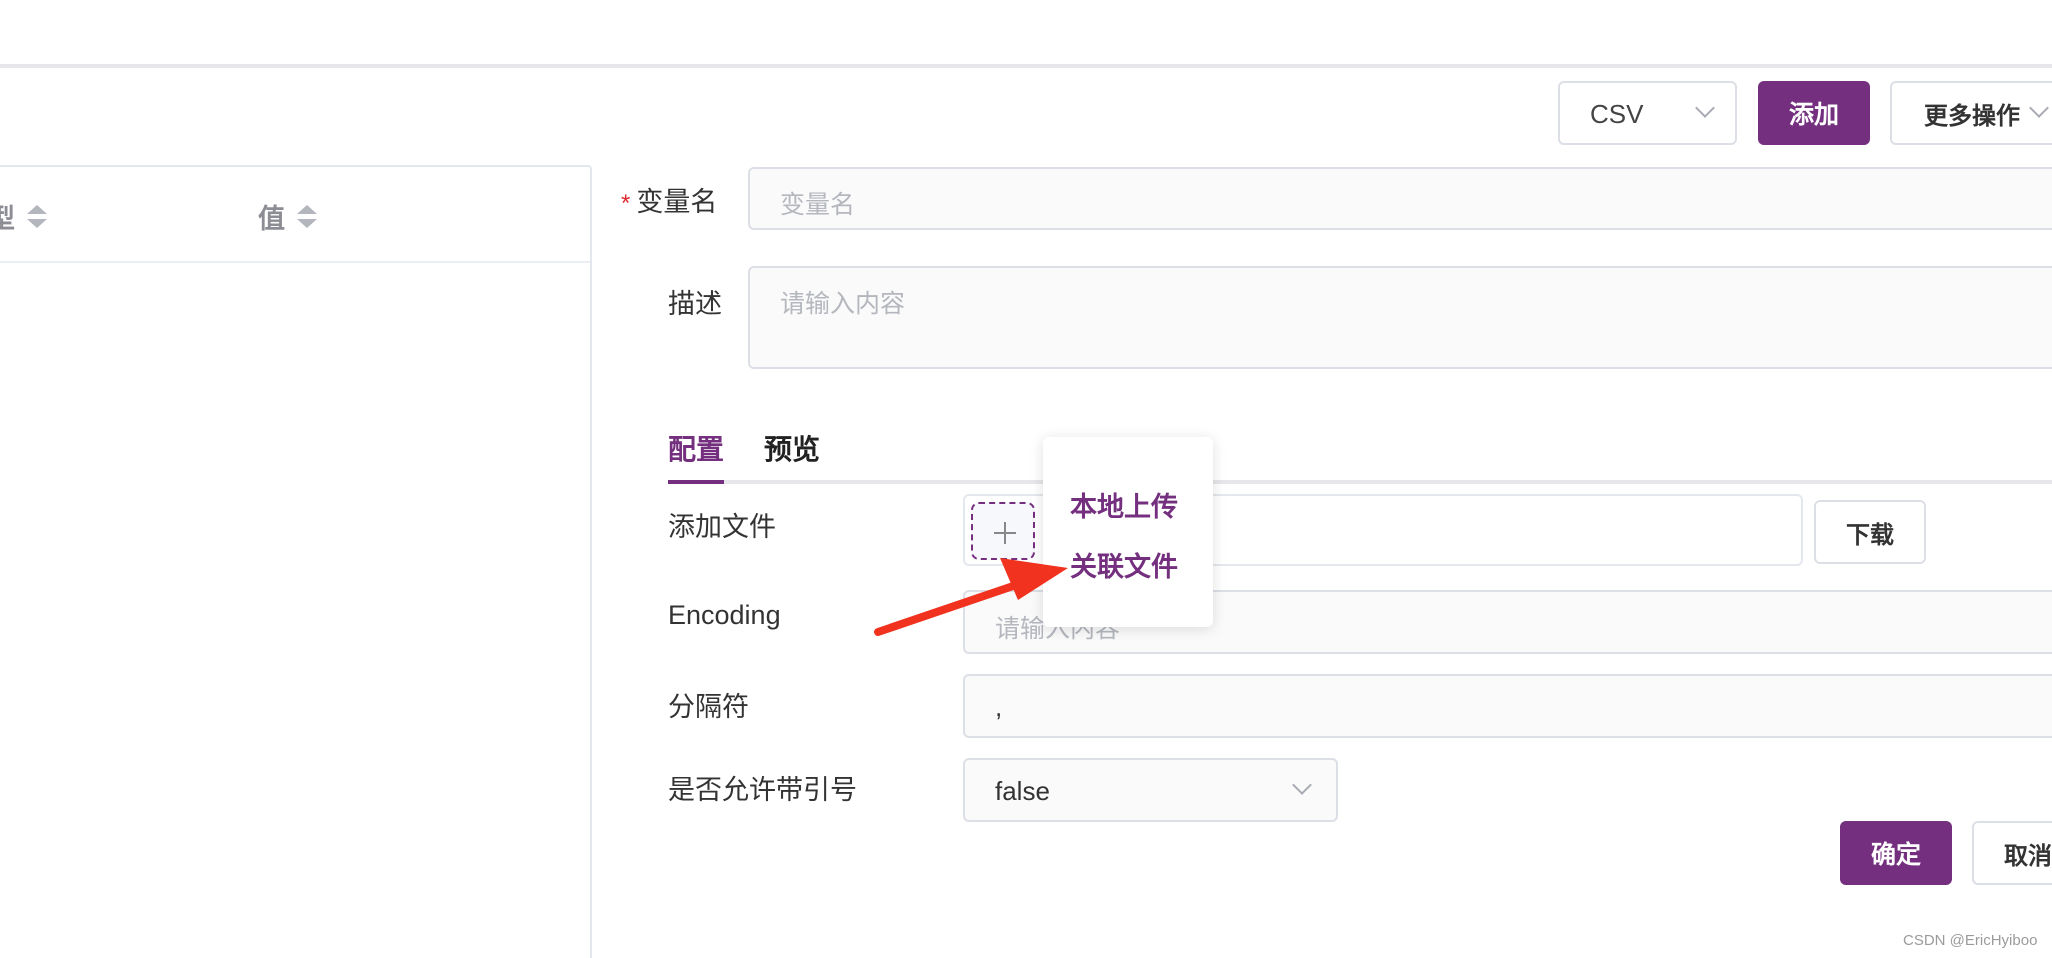 The width and height of the screenshot is (2052, 958). What do you see at coordinates (971, 597) in the screenshot?
I see `annotation-arrow-icon` at bounding box center [971, 597].